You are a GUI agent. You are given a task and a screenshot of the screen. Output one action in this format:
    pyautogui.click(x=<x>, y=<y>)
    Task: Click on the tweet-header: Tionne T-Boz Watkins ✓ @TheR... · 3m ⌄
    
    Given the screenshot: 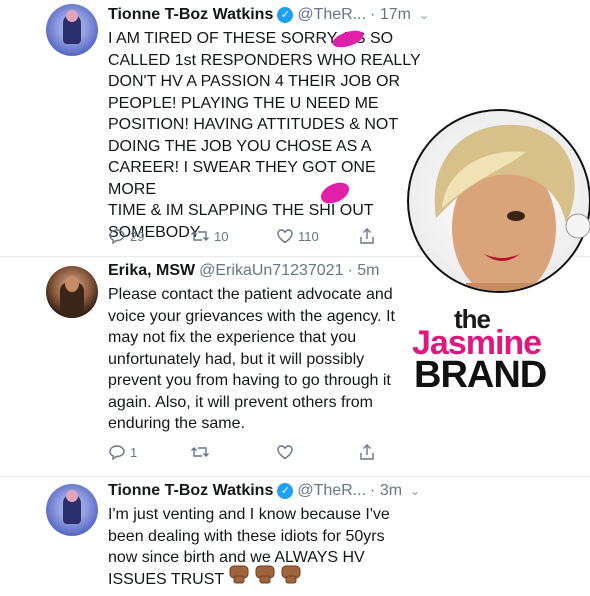 What is the action you would take?
    pyautogui.click(x=264, y=491)
    